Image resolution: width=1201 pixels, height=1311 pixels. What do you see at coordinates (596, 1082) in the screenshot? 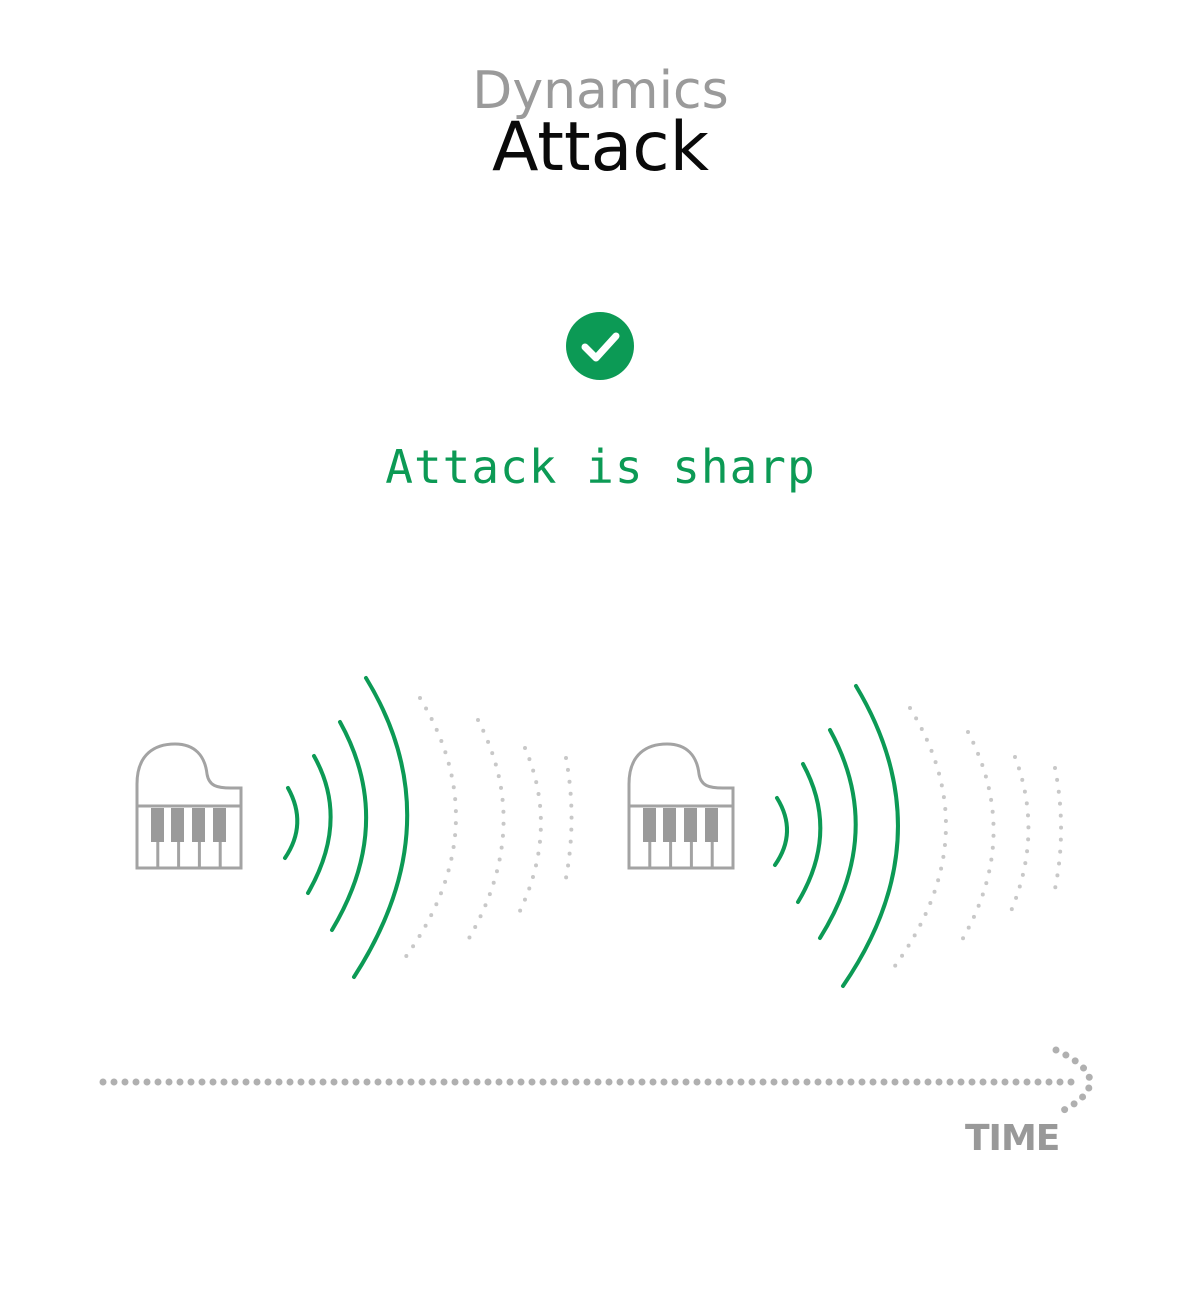
I see `arrow-right-icon` at bounding box center [596, 1082].